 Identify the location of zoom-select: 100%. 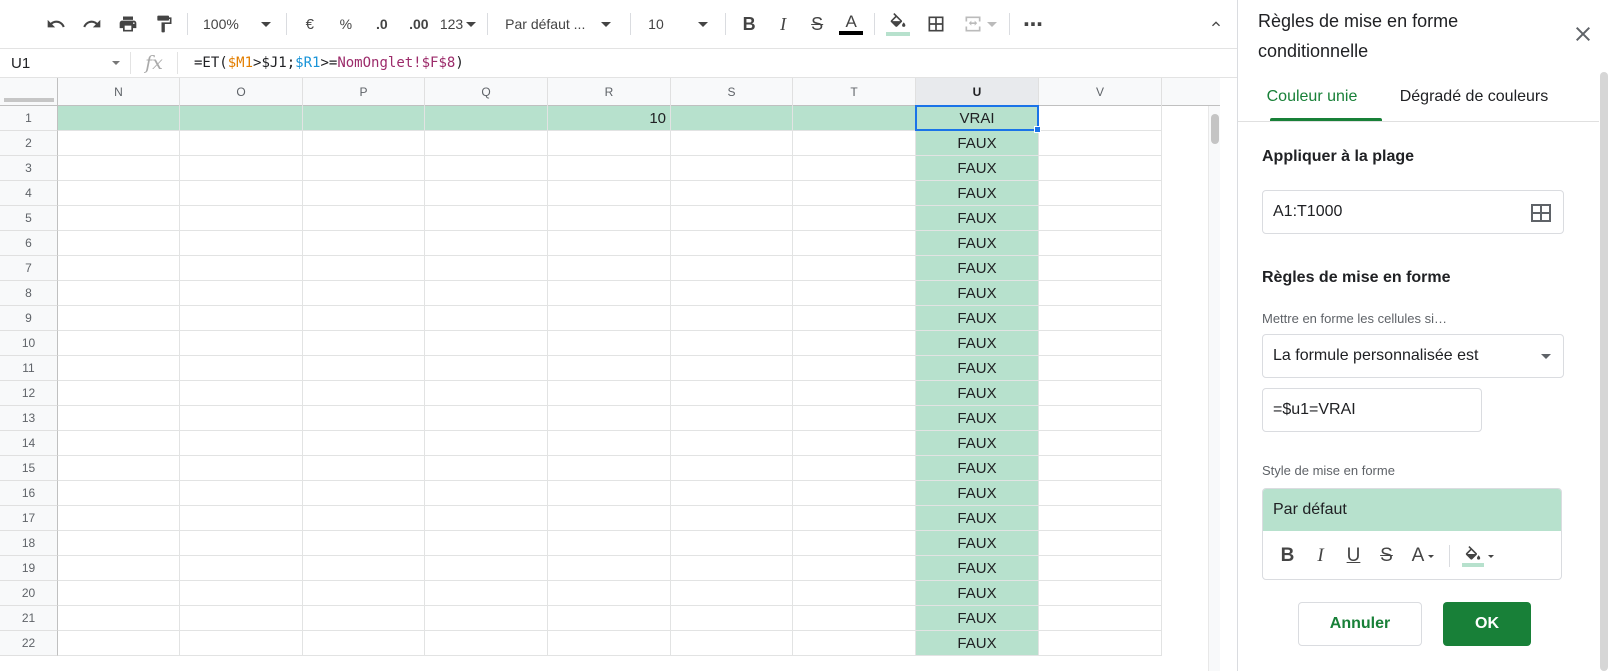
(237, 24).